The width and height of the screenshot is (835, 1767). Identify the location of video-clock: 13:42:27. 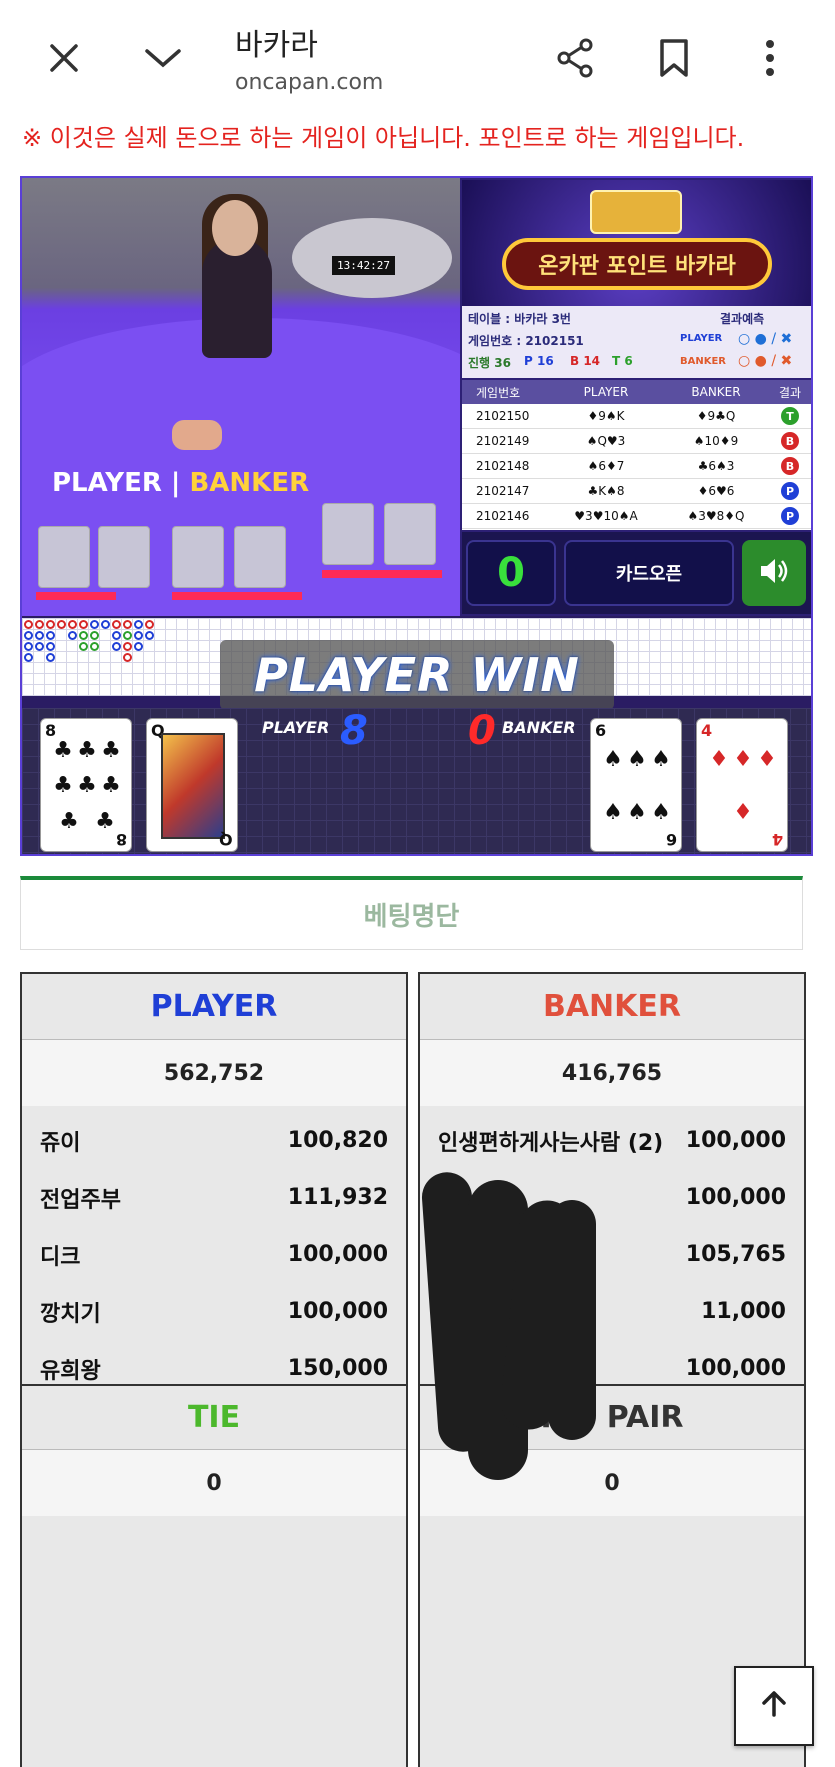
(363, 265).